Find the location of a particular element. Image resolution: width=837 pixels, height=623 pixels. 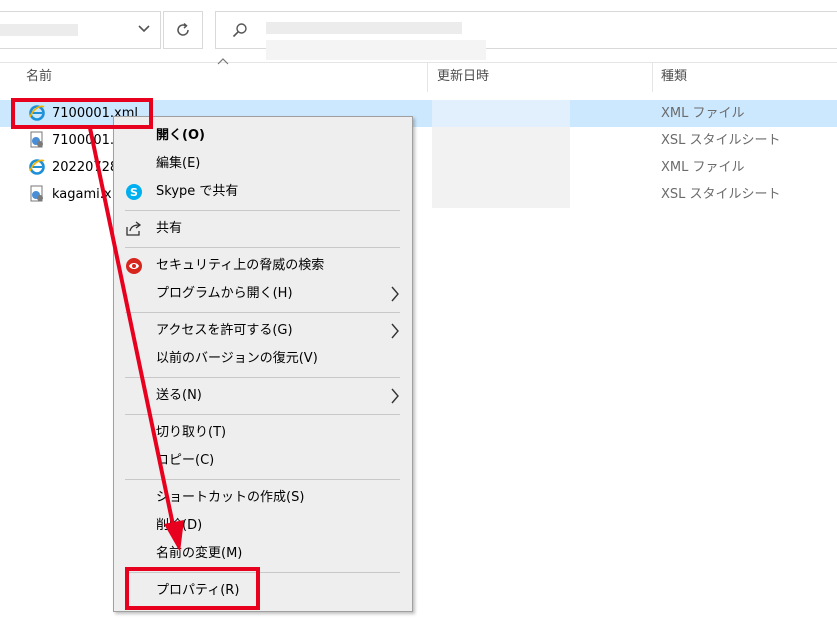

menu-item-label: 名前の変更(M) is located at coordinates (199, 553).